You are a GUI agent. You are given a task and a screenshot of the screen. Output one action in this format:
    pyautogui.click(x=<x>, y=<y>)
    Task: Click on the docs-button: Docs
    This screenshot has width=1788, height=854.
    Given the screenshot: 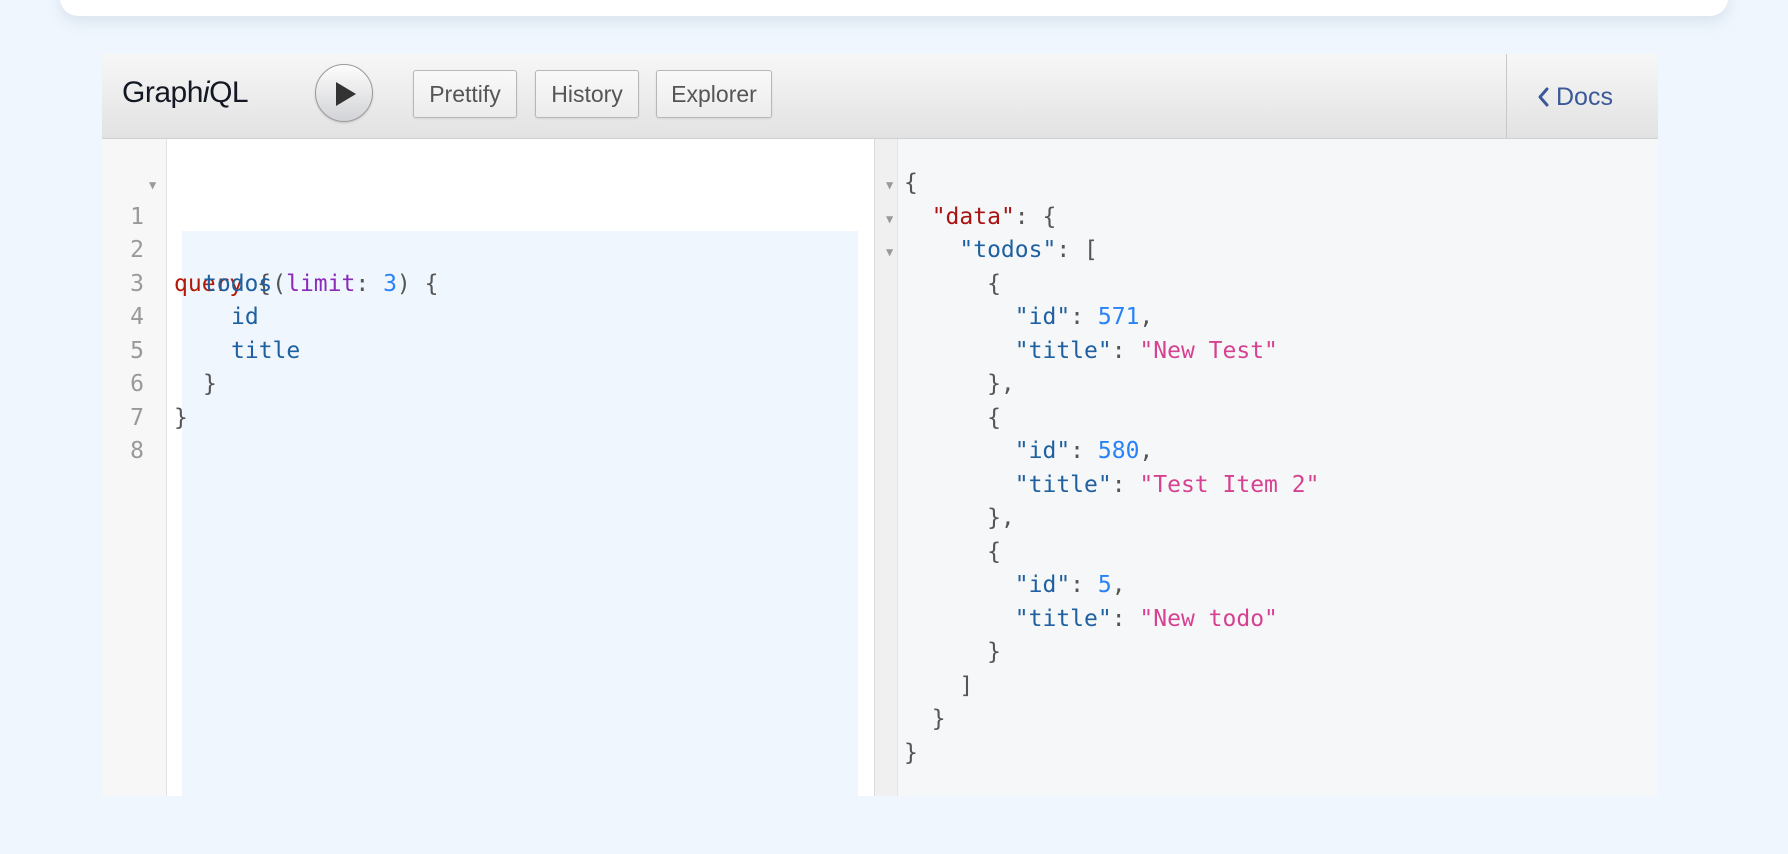 What is the action you would take?
    pyautogui.click(x=1574, y=97)
    